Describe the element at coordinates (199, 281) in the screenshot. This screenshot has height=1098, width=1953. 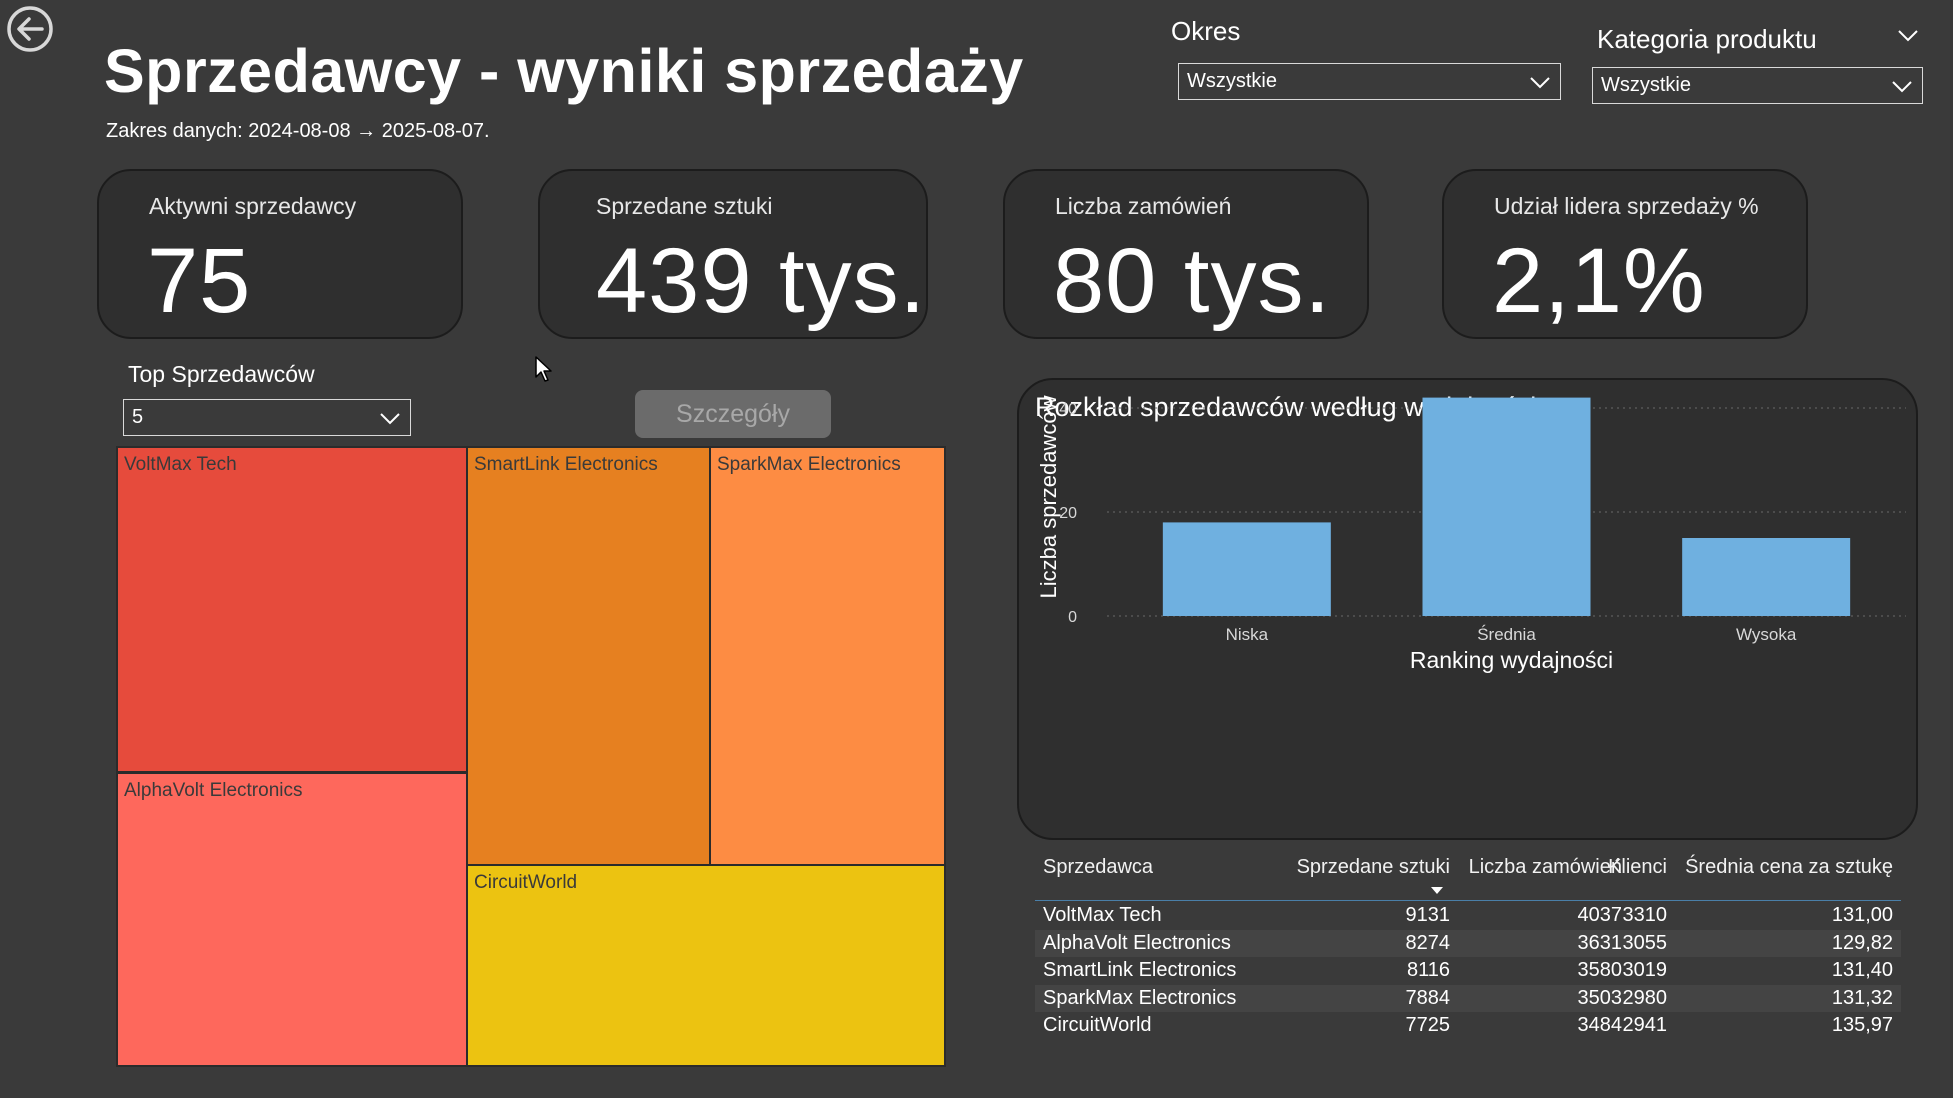
I see `kpi-value: 75` at that location.